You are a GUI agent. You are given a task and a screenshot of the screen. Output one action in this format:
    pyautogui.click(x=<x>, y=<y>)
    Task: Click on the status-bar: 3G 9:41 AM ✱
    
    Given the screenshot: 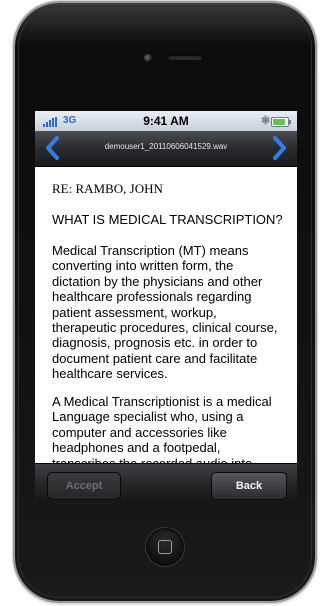 What is the action you would take?
    pyautogui.click(x=166, y=121)
    